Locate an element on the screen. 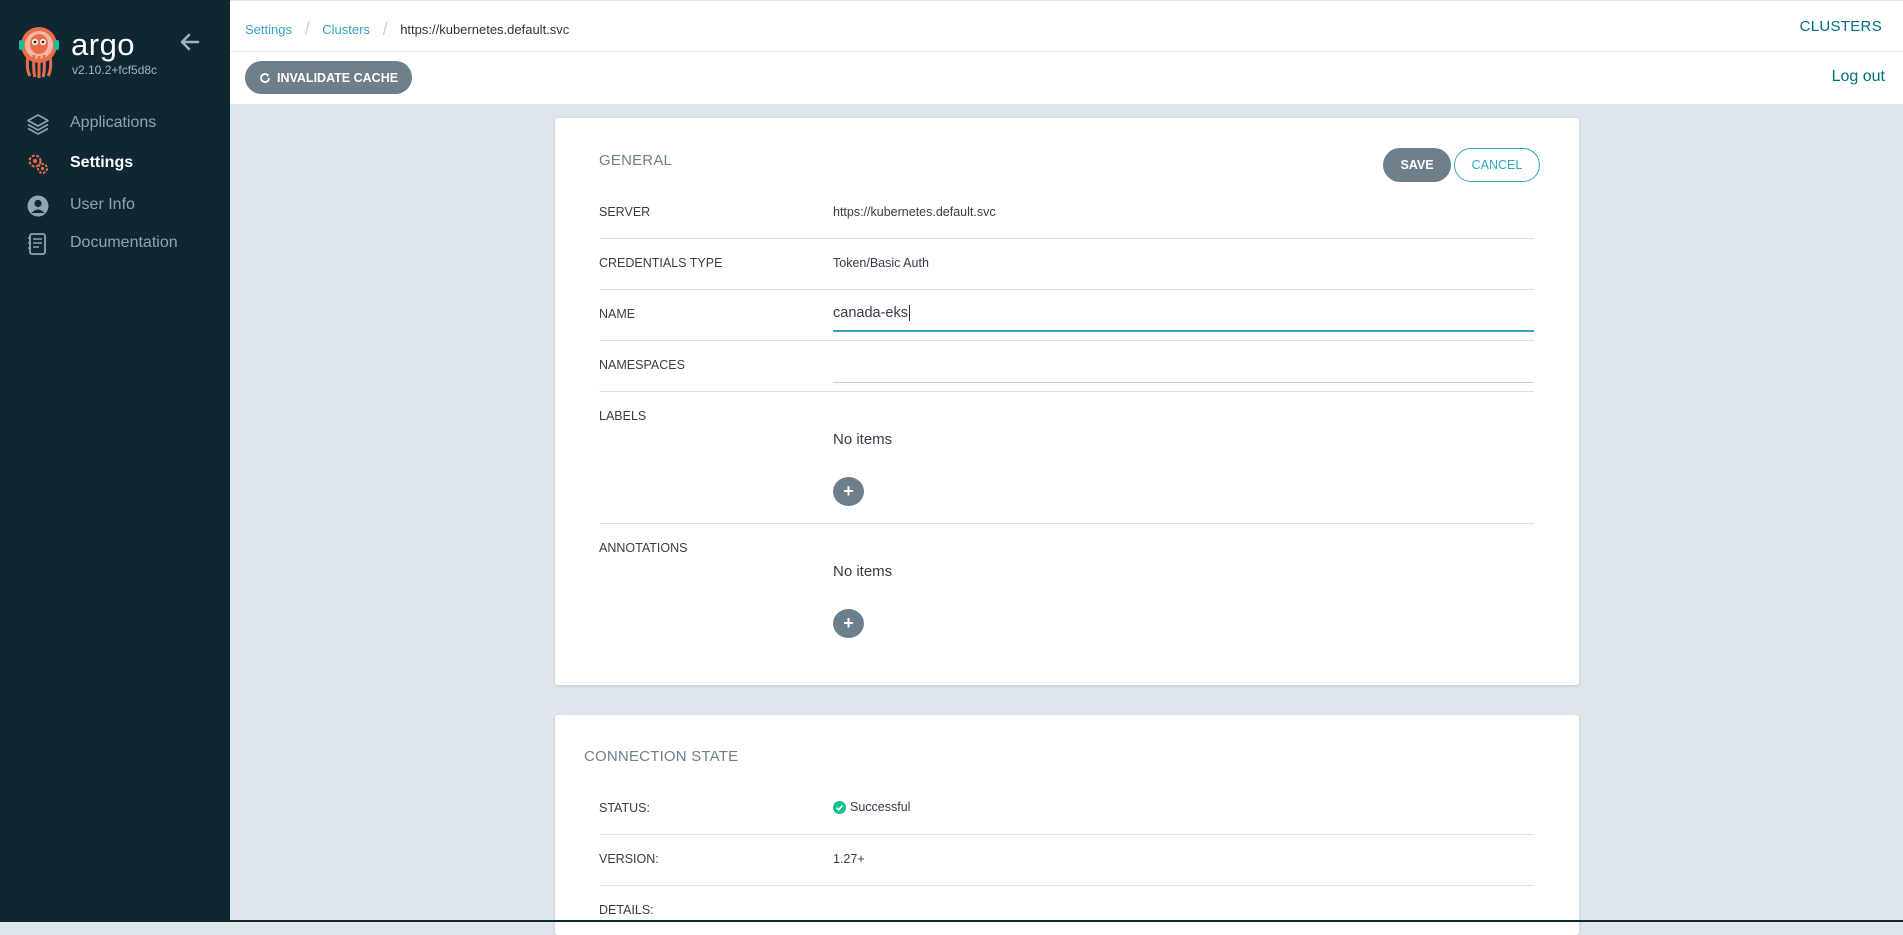  version-label: VERSION: is located at coordinates (629, 859).